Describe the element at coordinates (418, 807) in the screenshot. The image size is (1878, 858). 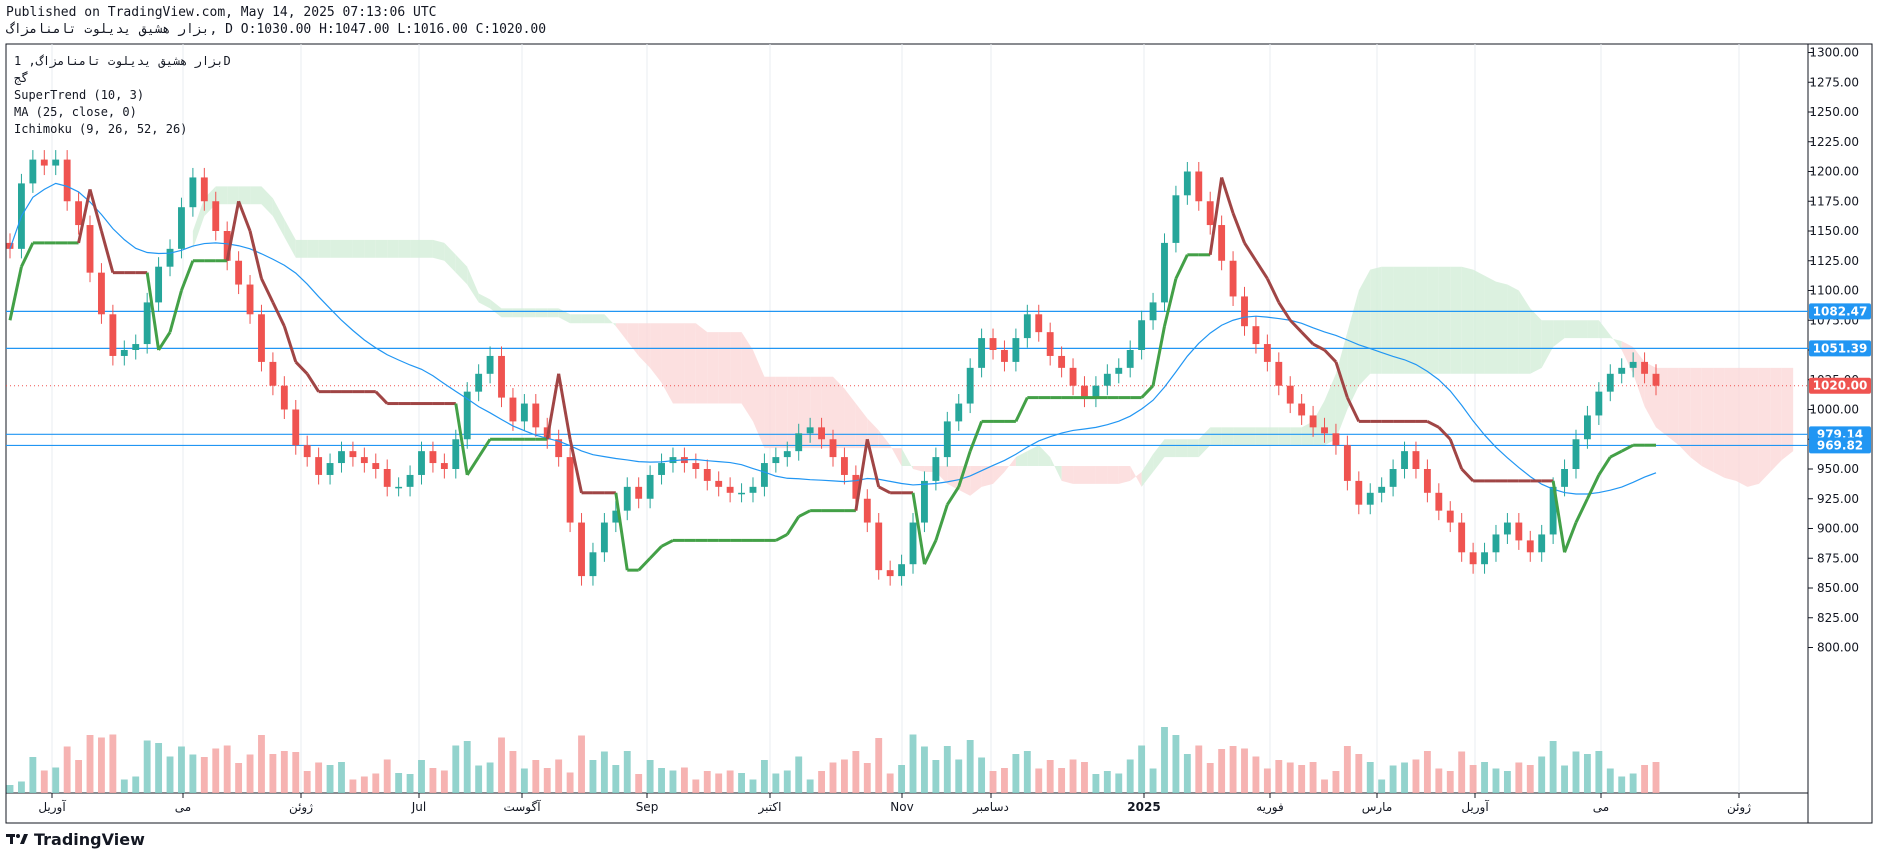
I see `time-tick-label: Jul` at that location.